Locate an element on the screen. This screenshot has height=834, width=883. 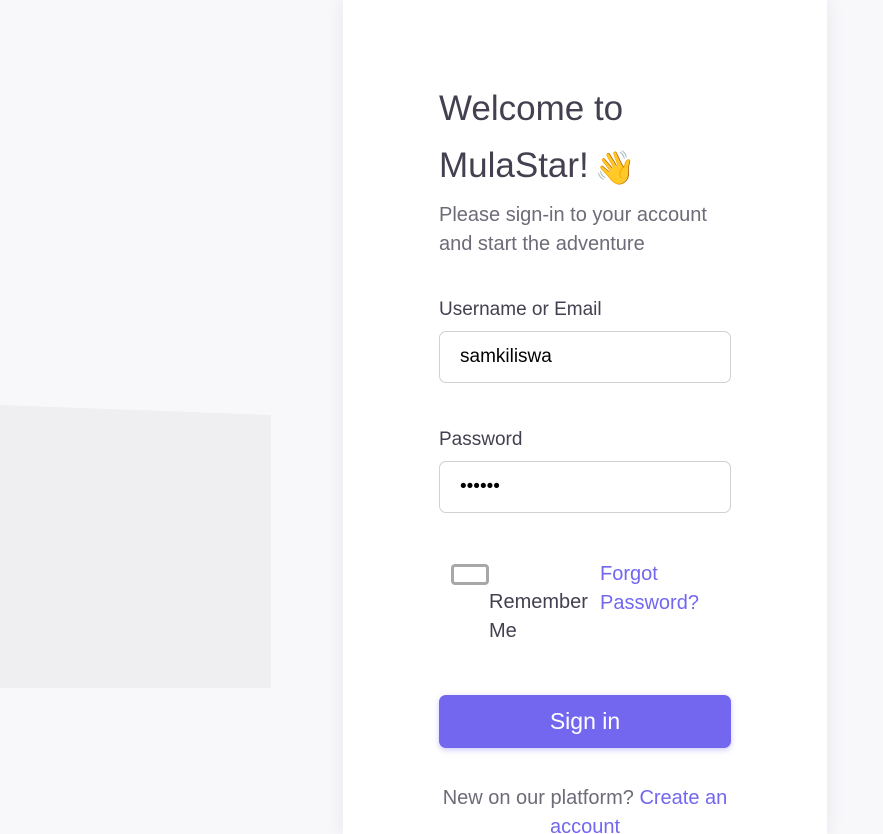
username-input is located at coordinates (585, 357).